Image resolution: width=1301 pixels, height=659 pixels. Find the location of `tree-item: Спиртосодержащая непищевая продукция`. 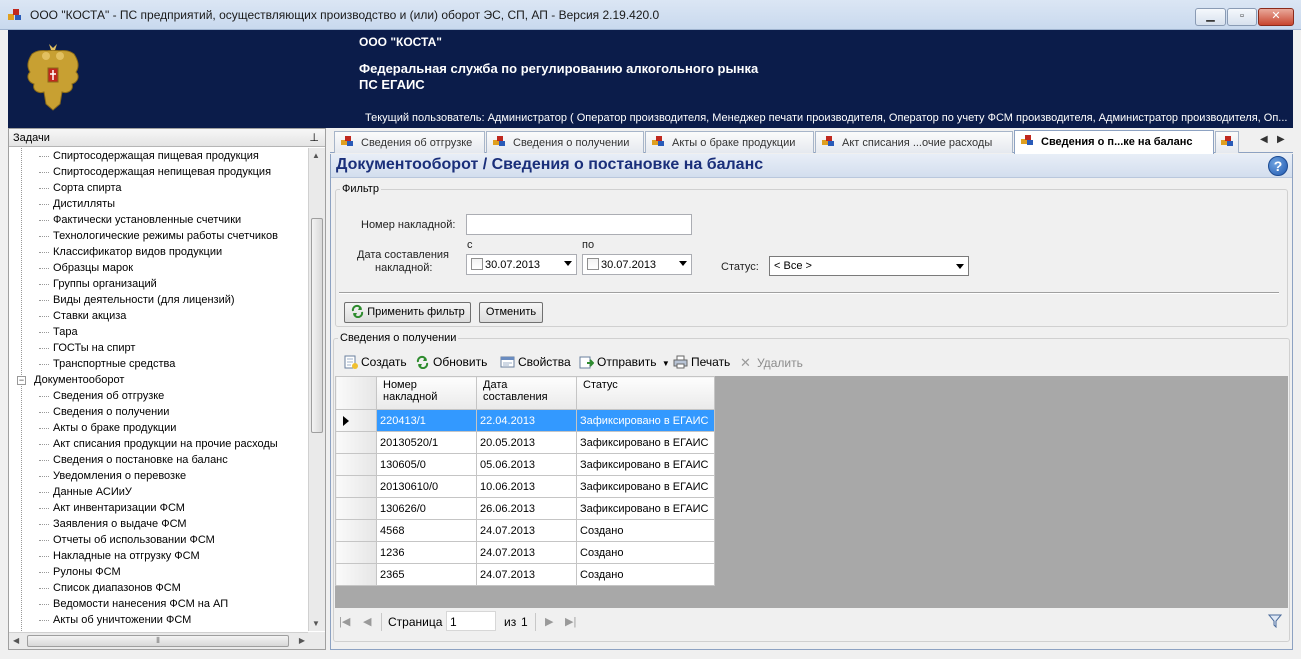

tree-item: Спиртосодержащая непищевая продукция is located at coordinates (159, 172).